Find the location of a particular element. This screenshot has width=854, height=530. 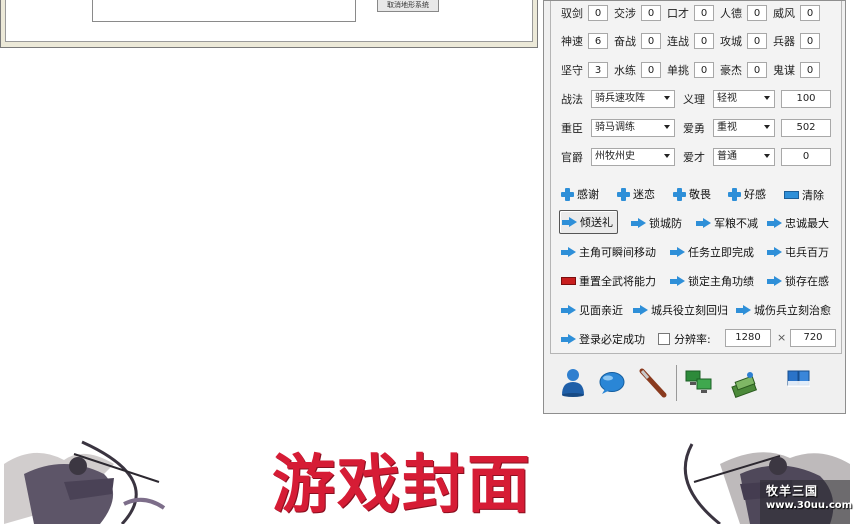

talent-number-field: 0 is located at coordinates (806, 157).